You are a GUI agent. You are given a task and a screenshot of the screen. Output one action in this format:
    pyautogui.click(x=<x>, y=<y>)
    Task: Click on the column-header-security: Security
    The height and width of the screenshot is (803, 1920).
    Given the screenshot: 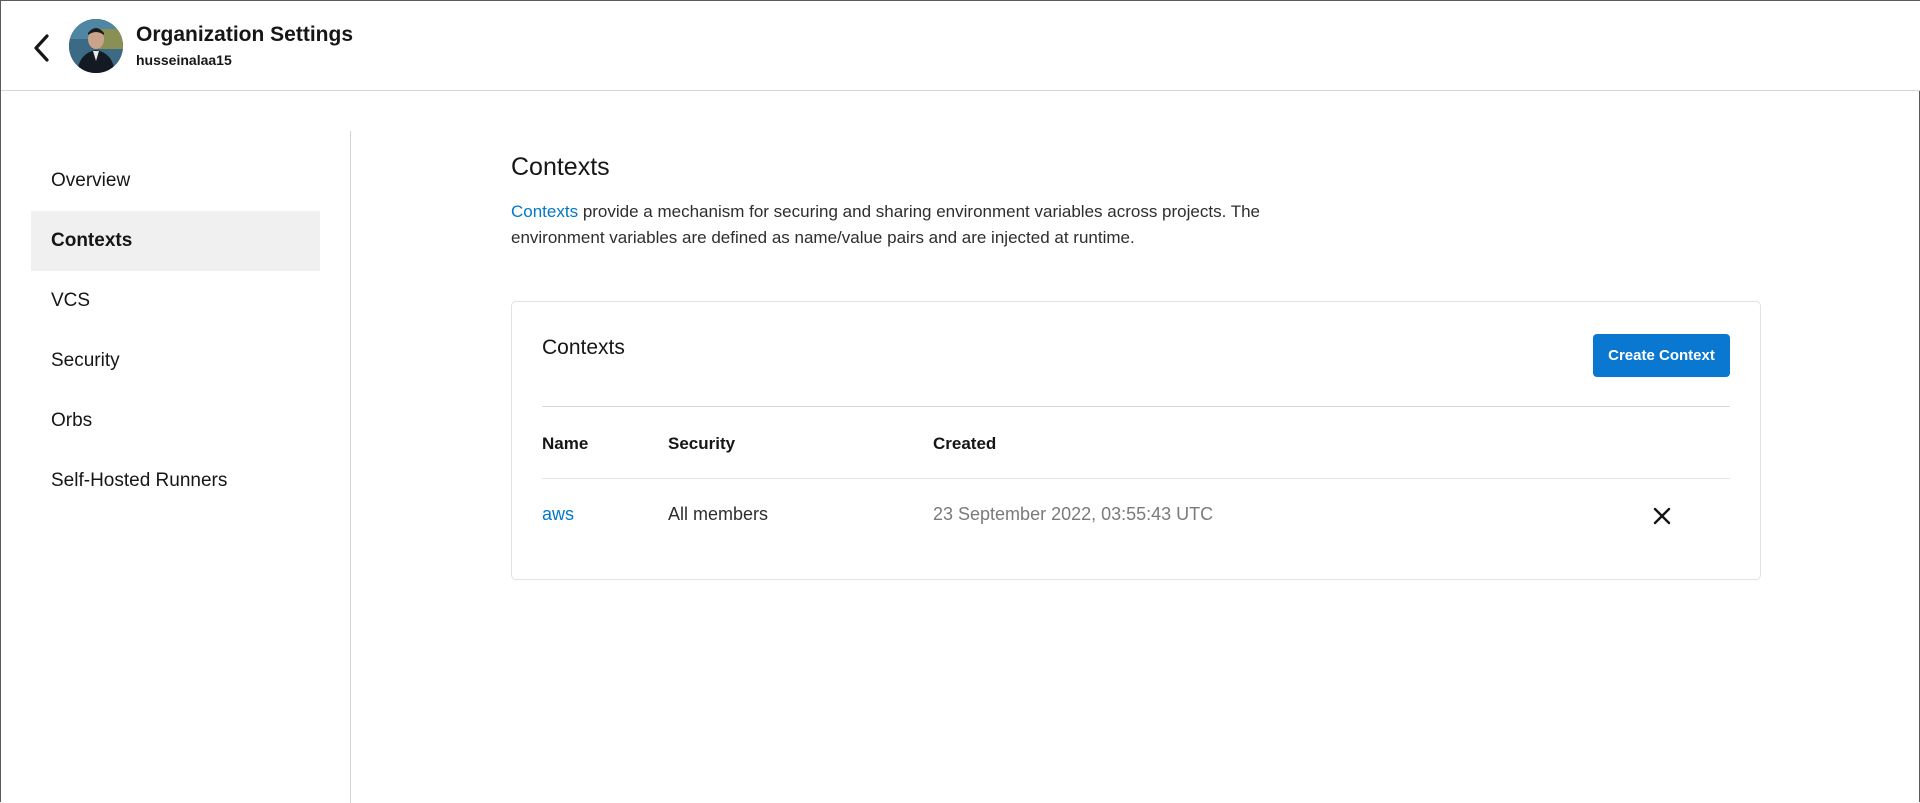 What is the action you would take?
    pyautogui.click(x=702, y=443)
    